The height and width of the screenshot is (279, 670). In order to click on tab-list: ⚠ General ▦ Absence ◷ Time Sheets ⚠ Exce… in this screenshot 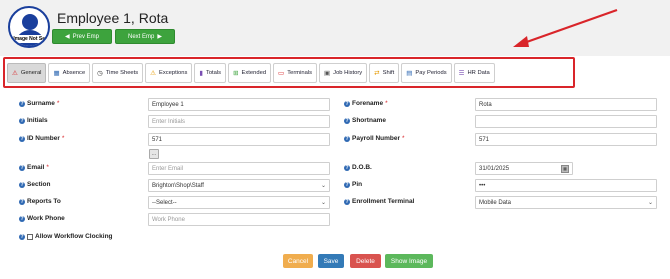, I will do `click(251, 73)`.